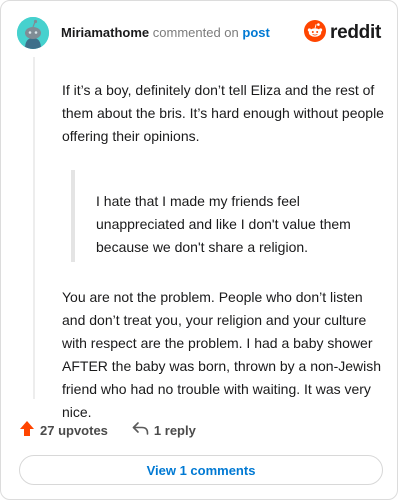 The image size is (400, 502). I want to click on post-link: post, so click(255, 32).